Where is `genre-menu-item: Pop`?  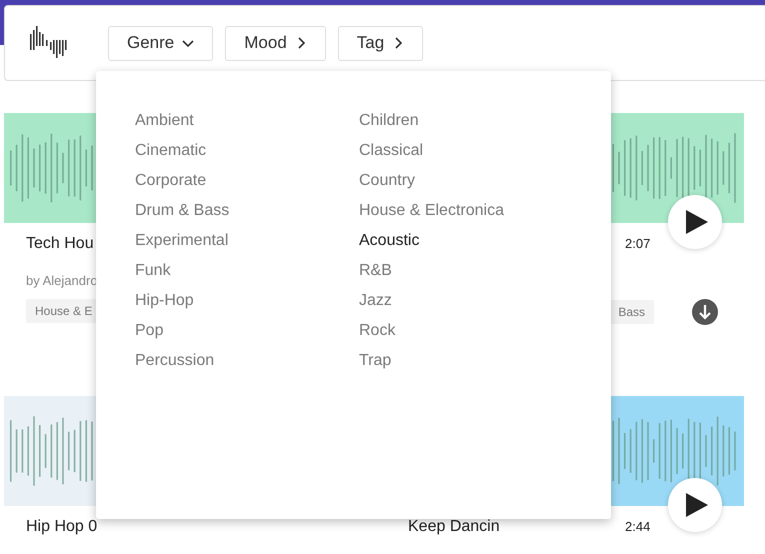 genre-menu-item: Pop is located at coordinates (149, 330).